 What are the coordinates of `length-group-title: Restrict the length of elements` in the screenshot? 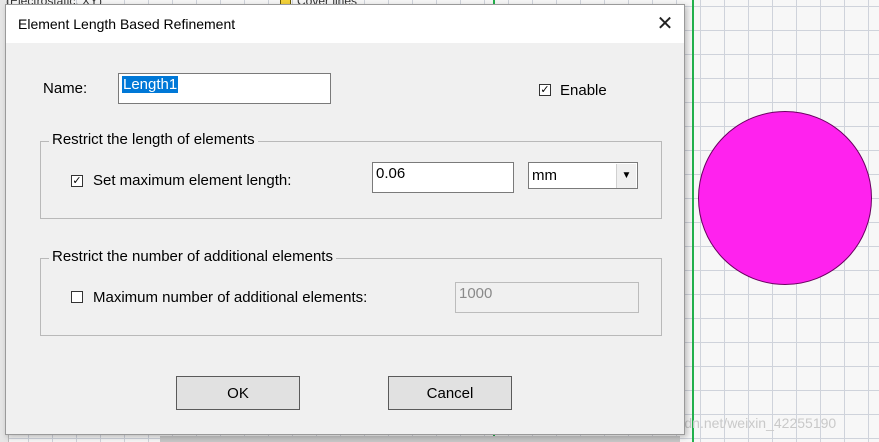 It's located at (153, 139).